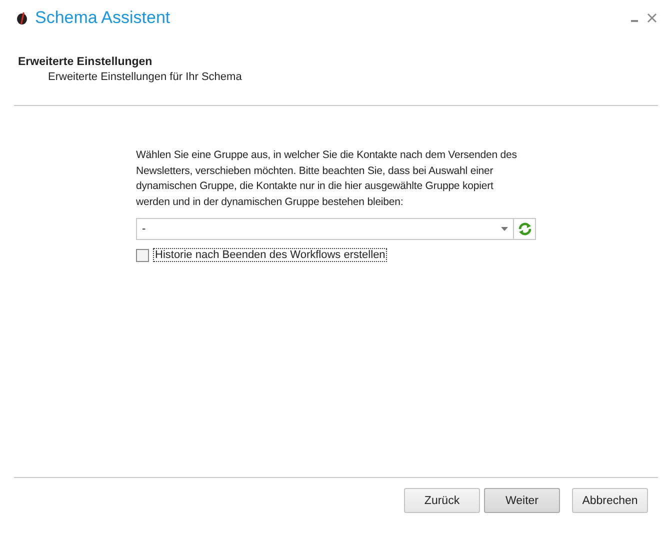 This screenshot has width=672, height=537. Describe the element at coordinates (610, 500) in the screenshot. I see `wizard-button: Abbrechen` at that location.